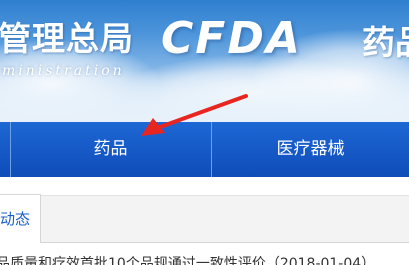 This screenshot has height=265, width=409. Describe the element at coordinates (385, 42) in the screenshot. I see `banner-section-title: 药品` at that location.